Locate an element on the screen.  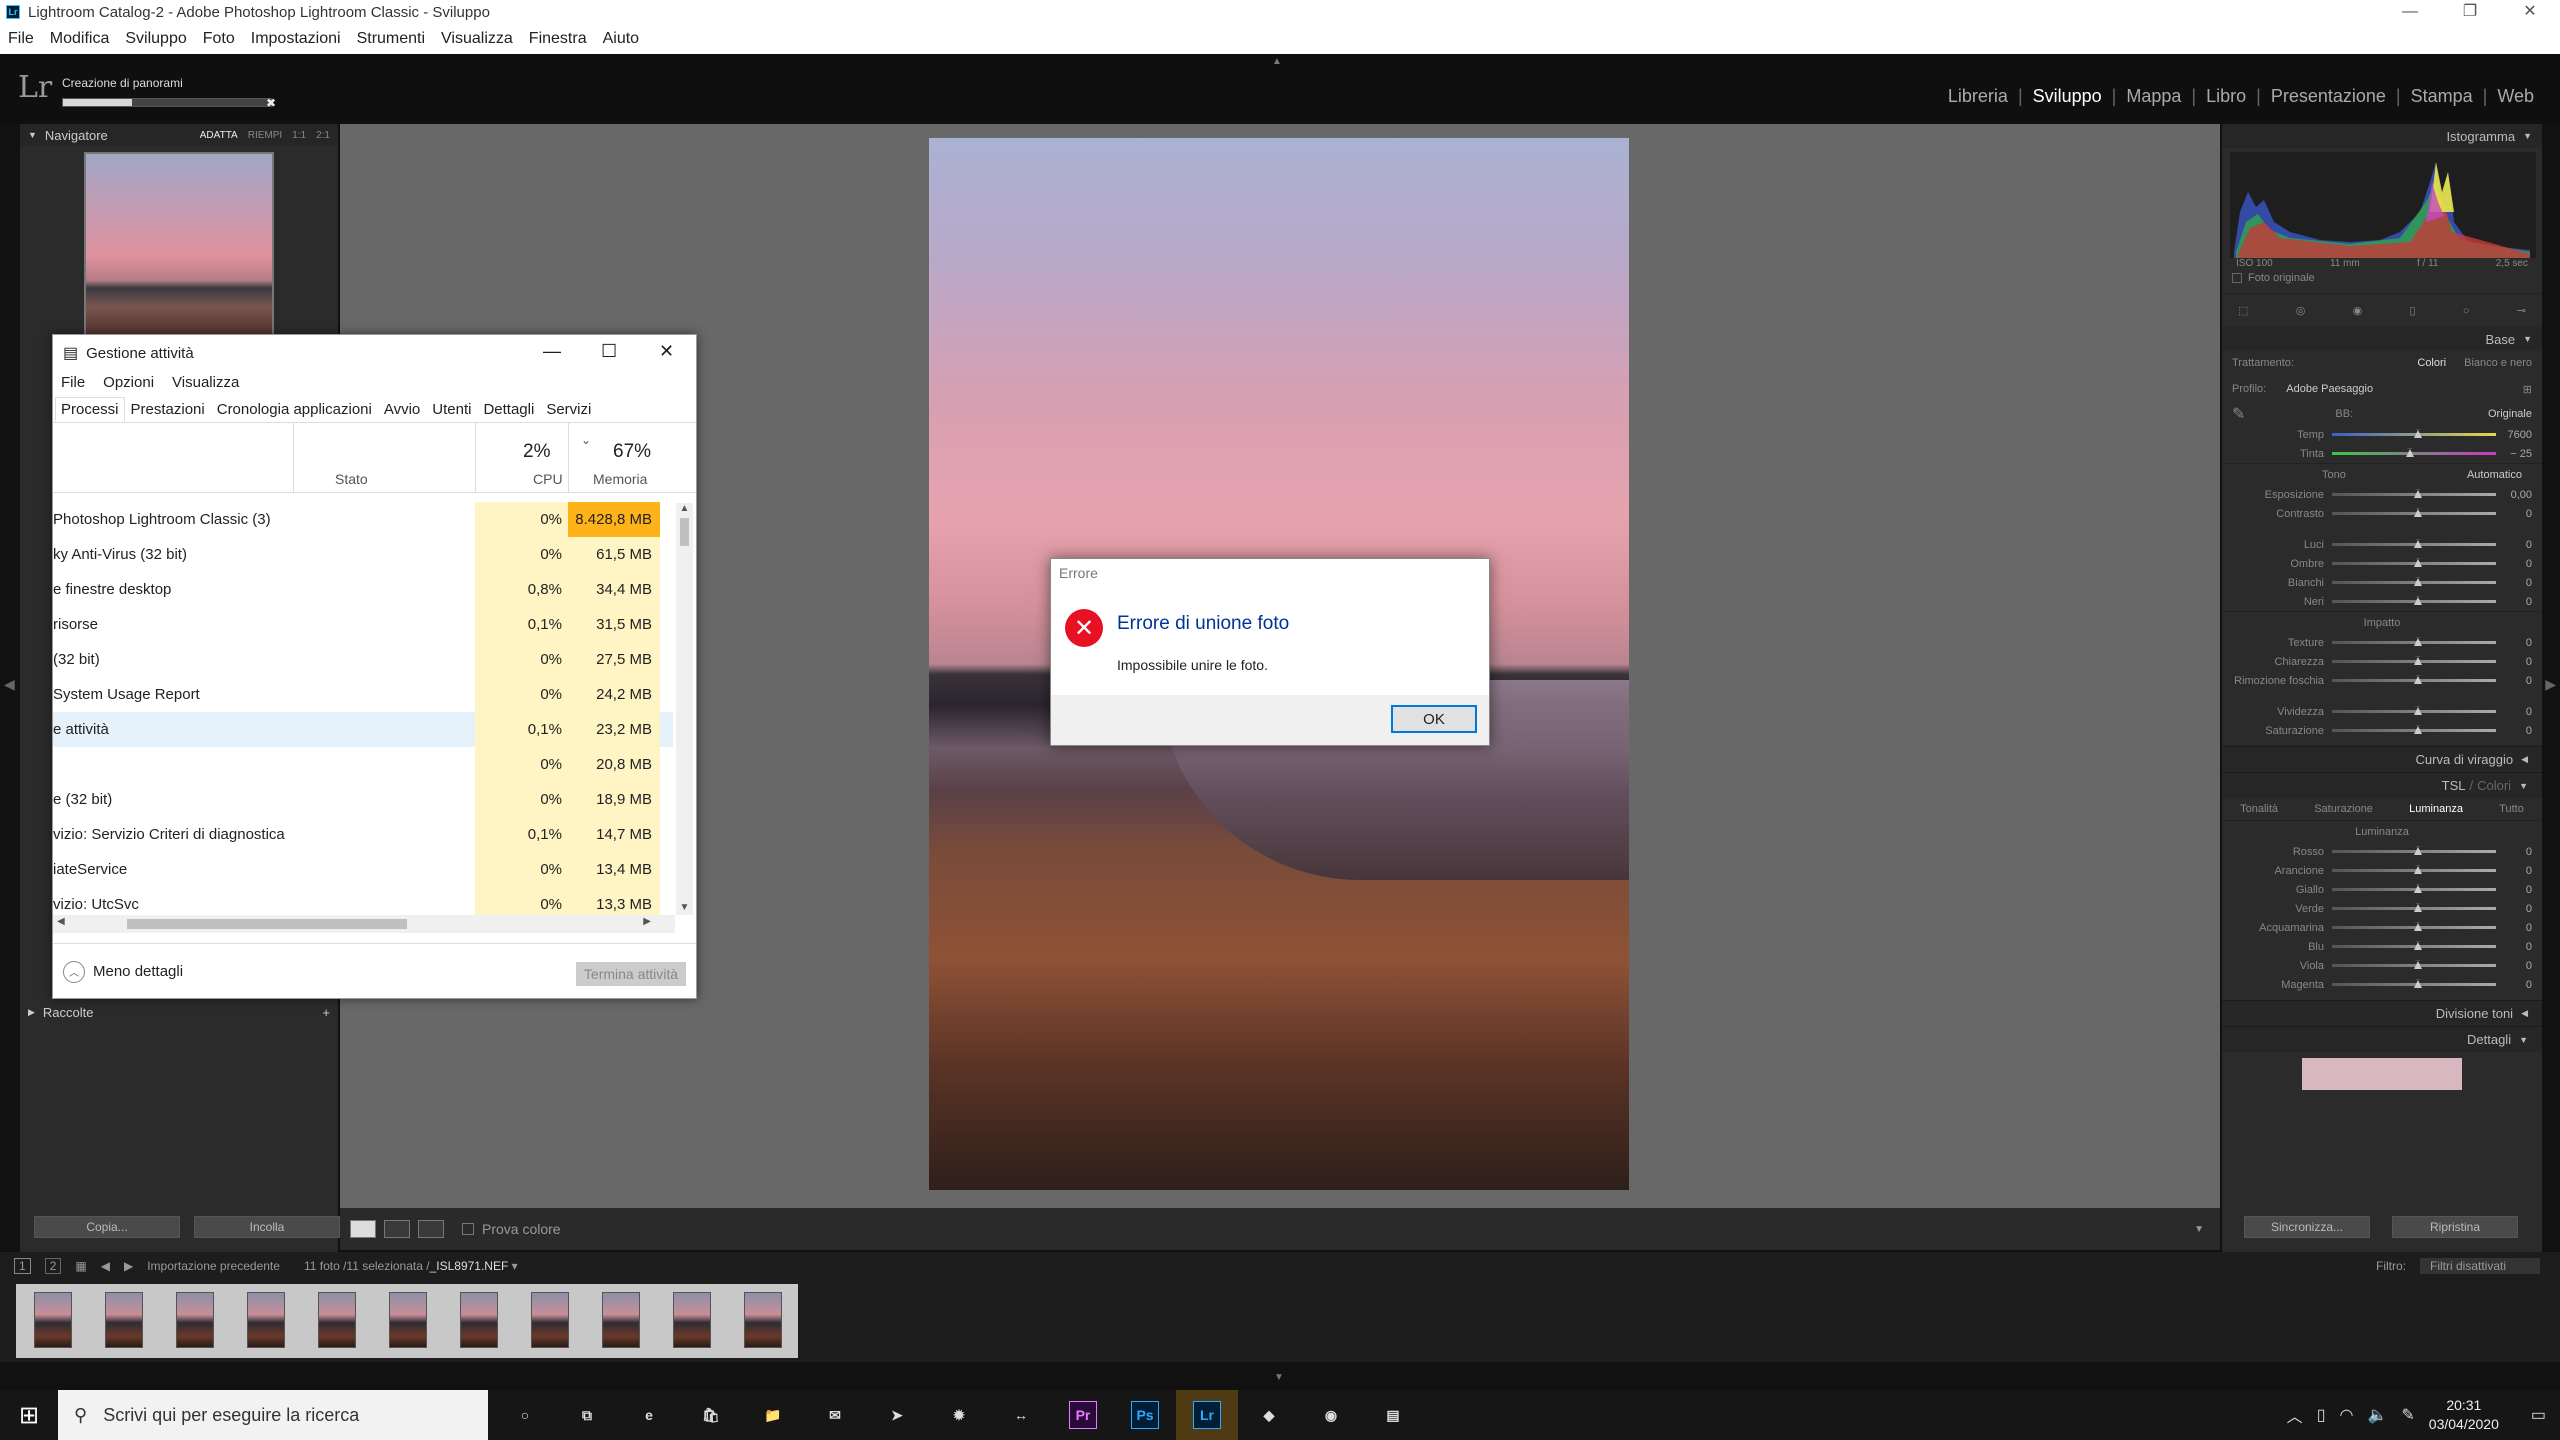
mail-icon: ✉ is located at coordinates (835, 1415).